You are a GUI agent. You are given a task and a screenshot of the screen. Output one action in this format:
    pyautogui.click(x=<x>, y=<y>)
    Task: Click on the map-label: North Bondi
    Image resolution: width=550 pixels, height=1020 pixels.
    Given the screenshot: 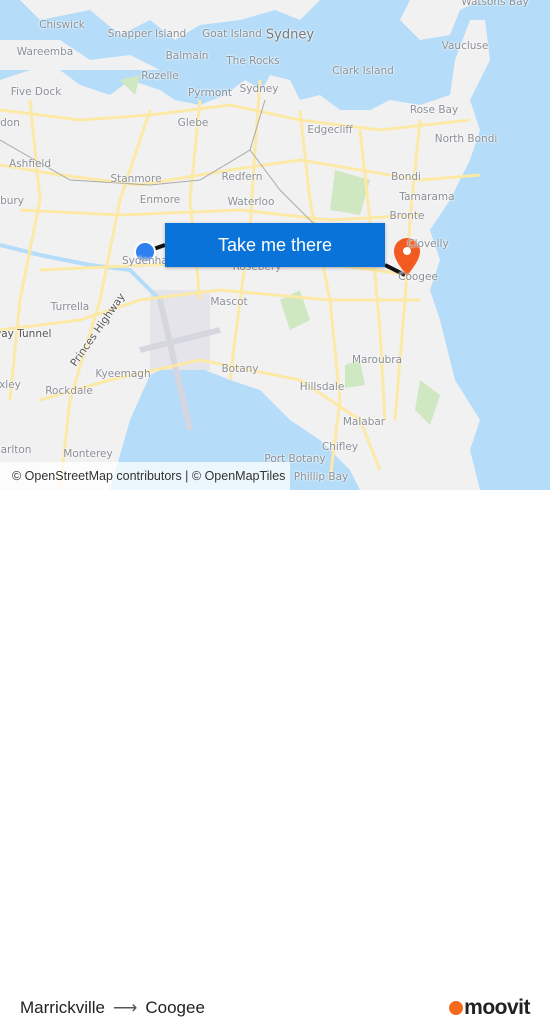 What is the action you would take?
    pyautogui.click(x=466, y=139)
    